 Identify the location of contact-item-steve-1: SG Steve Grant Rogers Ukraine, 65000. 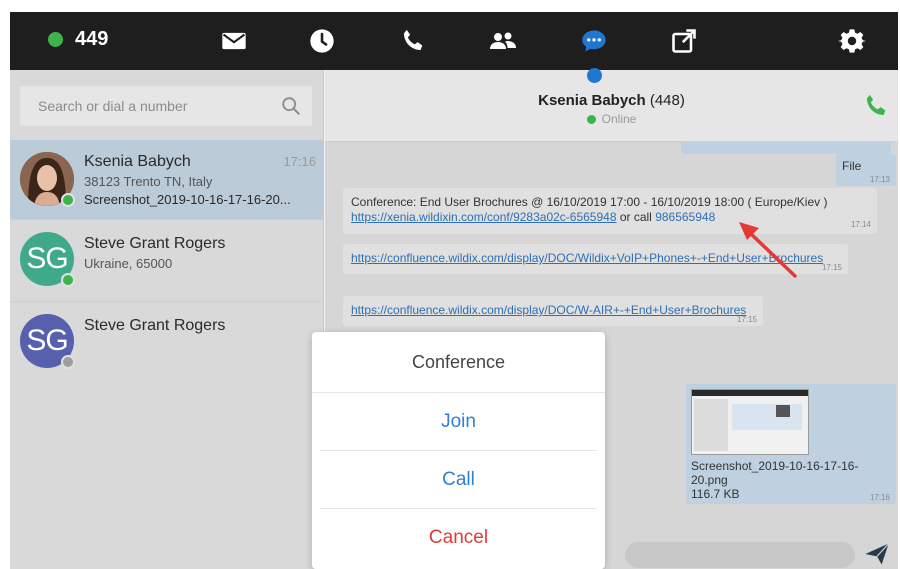
(167, 261).